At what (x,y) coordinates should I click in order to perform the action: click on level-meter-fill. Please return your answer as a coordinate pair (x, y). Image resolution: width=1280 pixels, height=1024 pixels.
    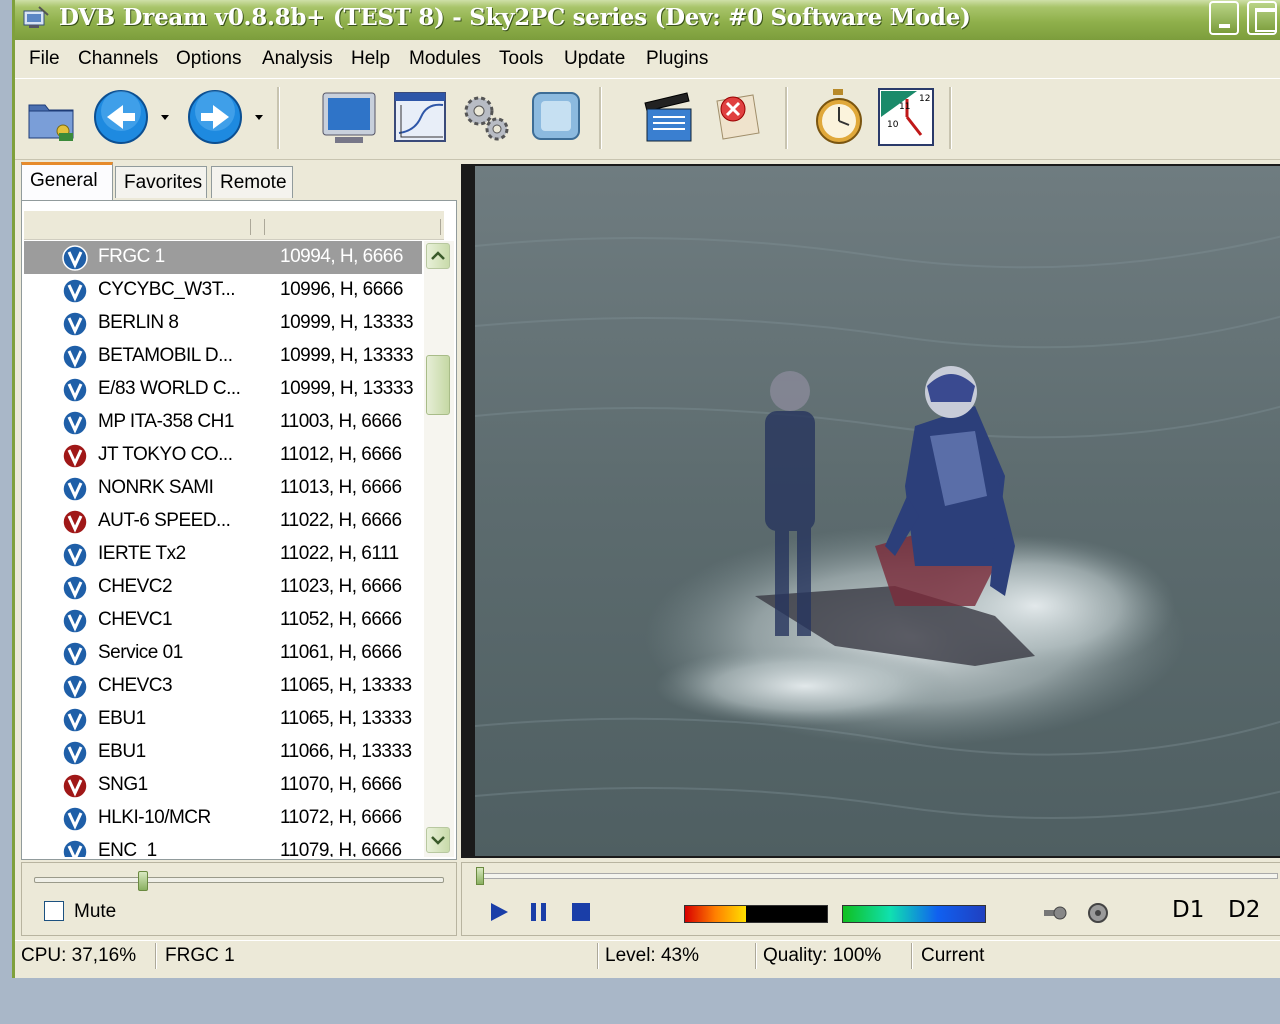
    Looking at the image, I should click on (716, 914).